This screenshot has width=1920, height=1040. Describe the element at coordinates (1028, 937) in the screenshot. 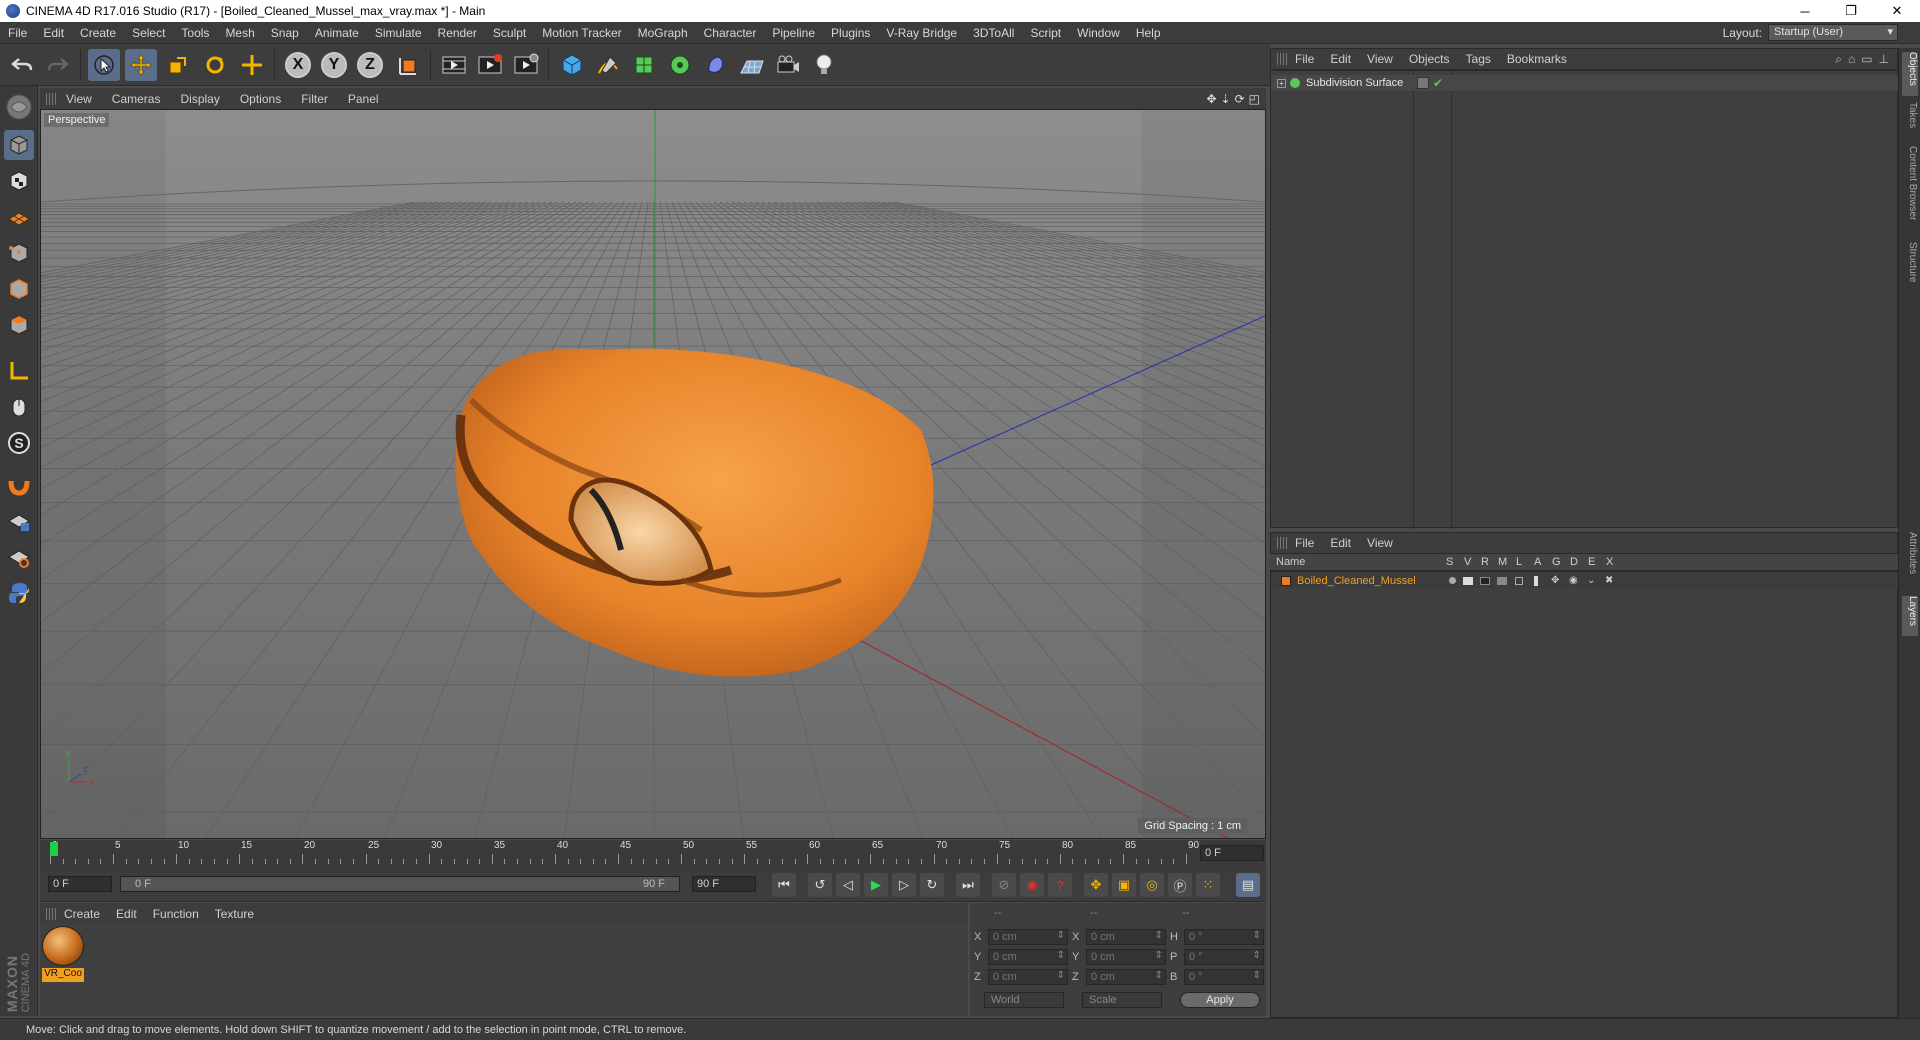

I see `pos-x-field: 0 cm` at that location.